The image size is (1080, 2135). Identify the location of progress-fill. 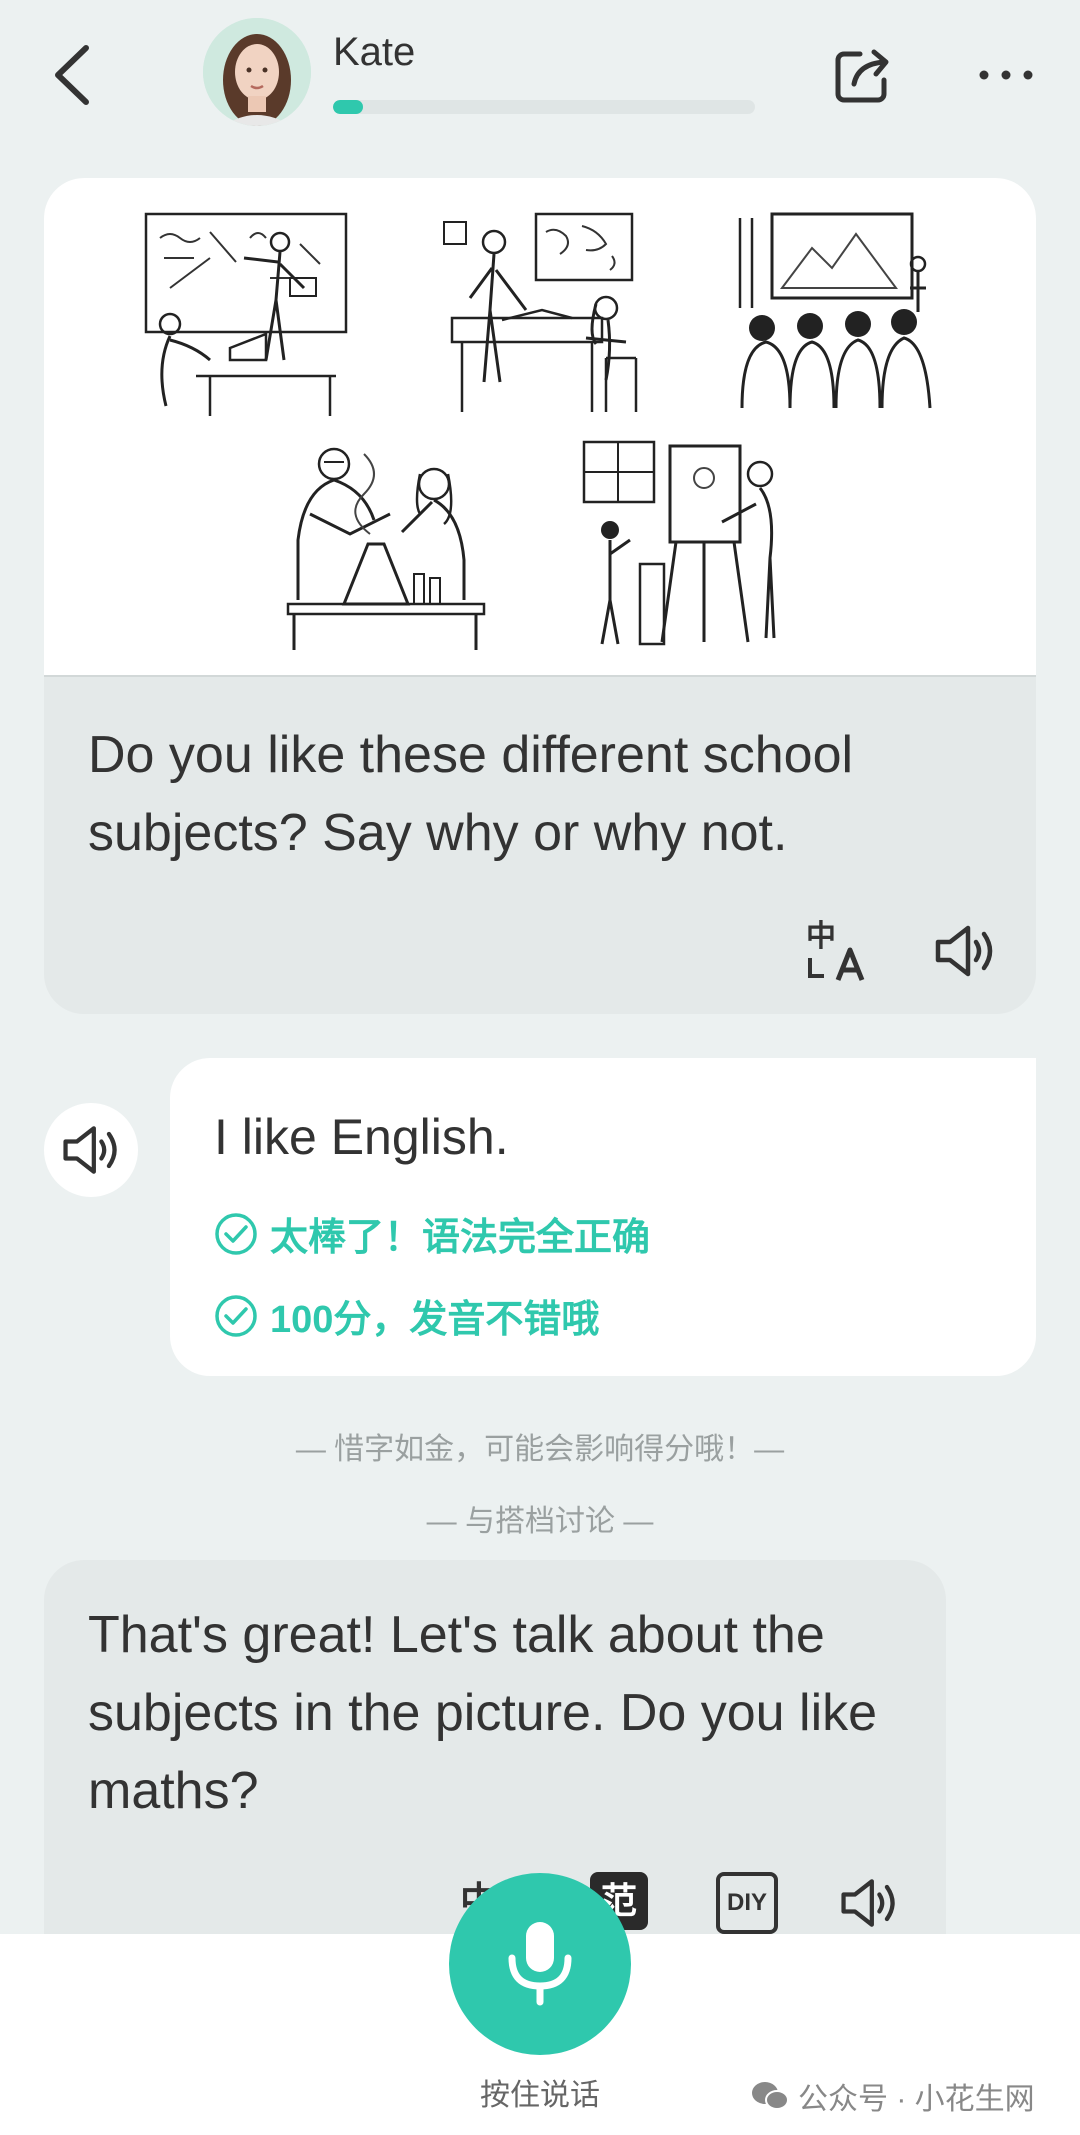
(348, 107).